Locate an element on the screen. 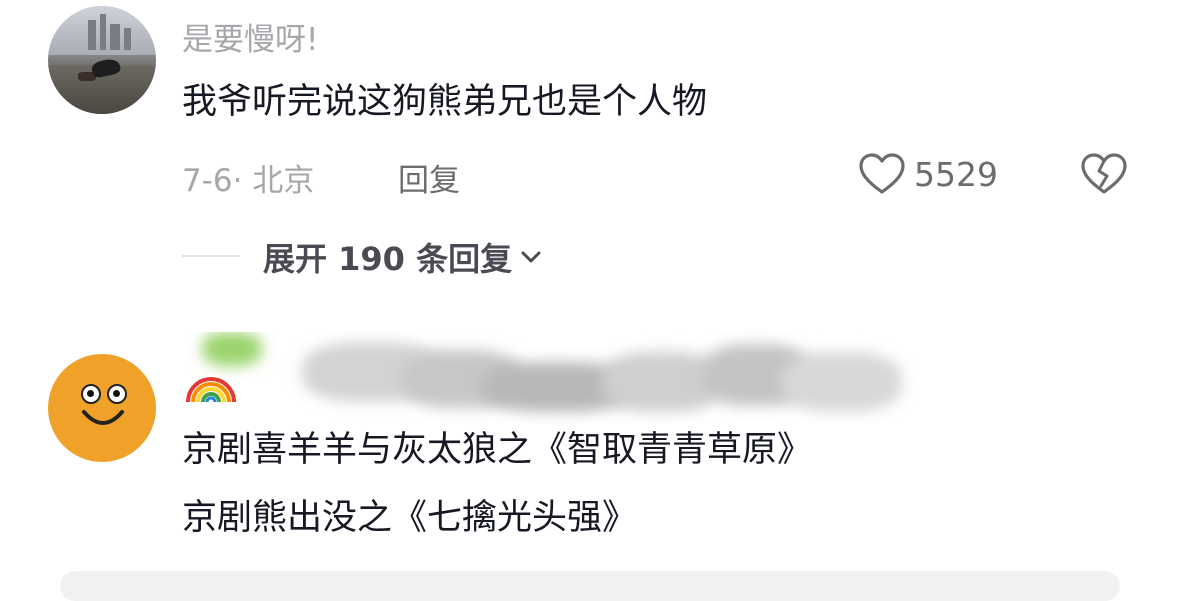 The image size is (1179, 601). comment-input-bar is located at coordinates (590, 586).